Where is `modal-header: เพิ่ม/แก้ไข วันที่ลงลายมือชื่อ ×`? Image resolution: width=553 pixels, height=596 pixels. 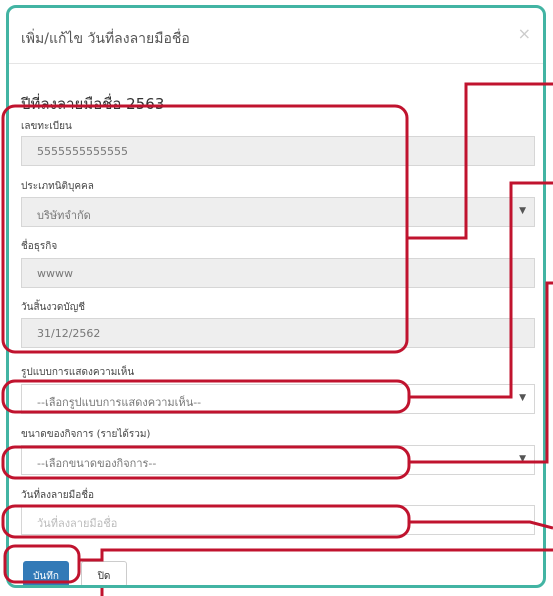
modal-header: เพิ่ม/แก้ไข วันที่ลงลายมือชื่อ × is located at coordinates (276, 36).